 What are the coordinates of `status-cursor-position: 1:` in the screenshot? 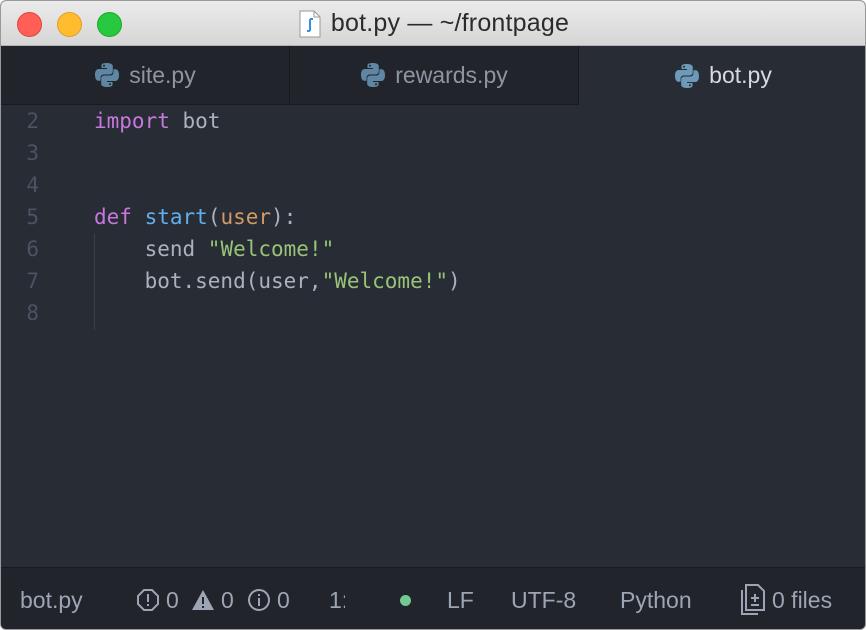 It's located at (337, 598).